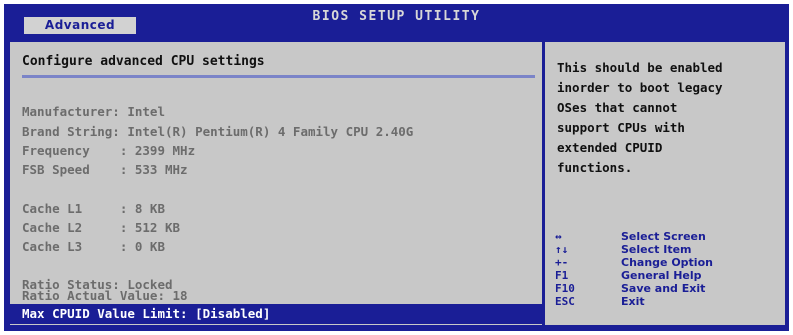 This screenshot has height=335, width=793. I want to click on key-desc: Select Screen, so click(663, 236).